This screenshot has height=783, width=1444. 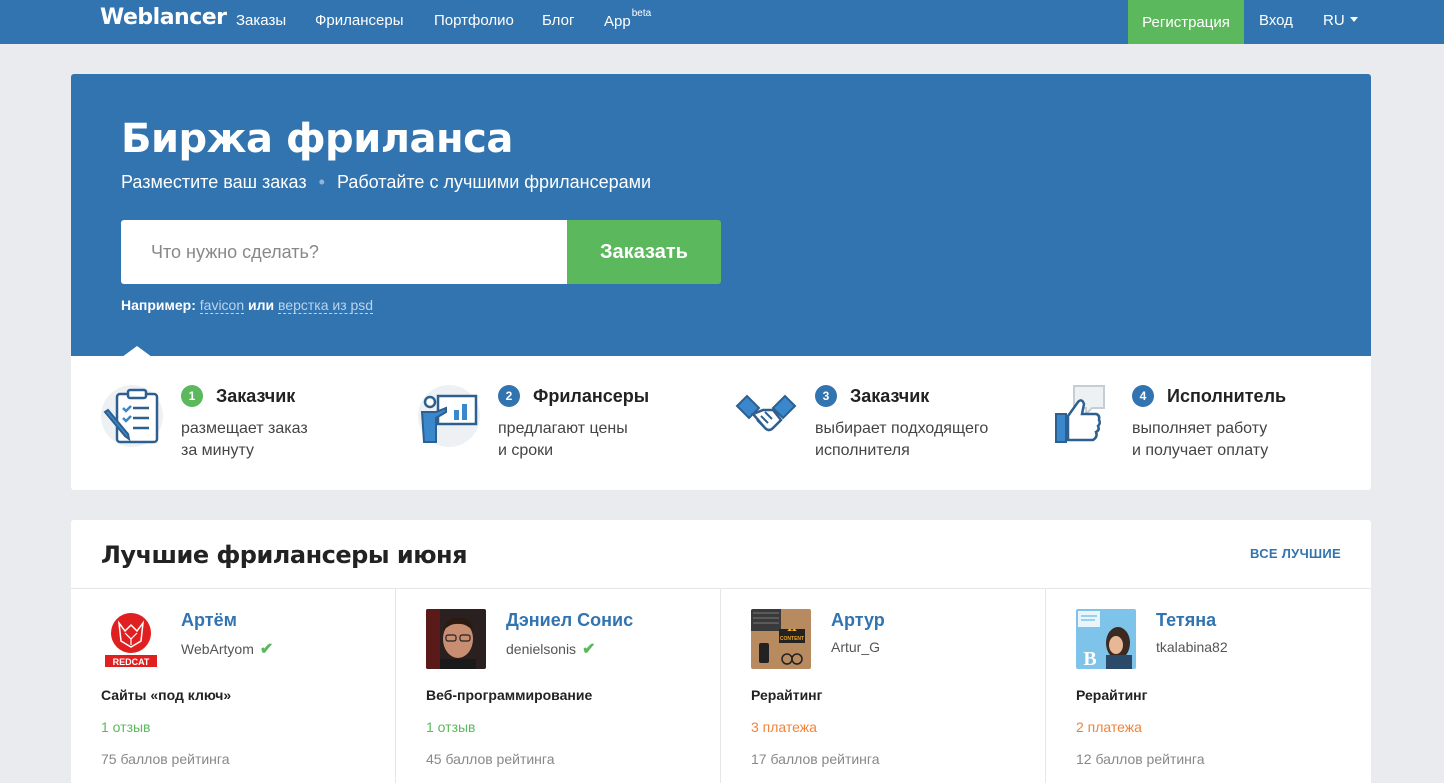 What do you see at coordinates (1186, 620) in the screenshot?
I see `freelancer-name: Тетяна` at bounding box center [1186, 620].